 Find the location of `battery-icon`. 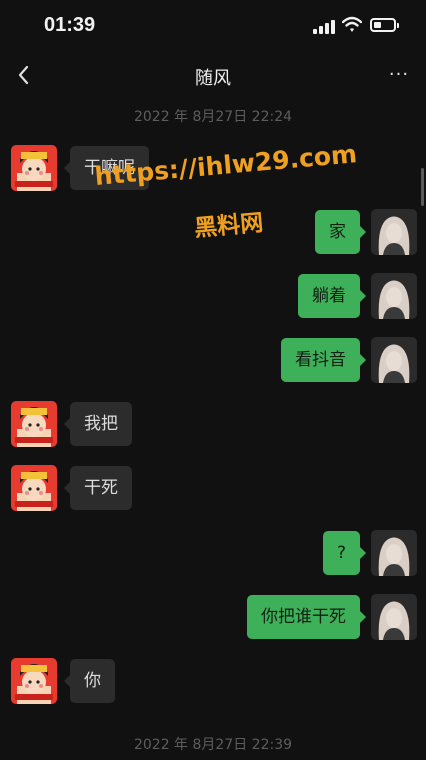

battery-icon is located at coordinates (383, 25).